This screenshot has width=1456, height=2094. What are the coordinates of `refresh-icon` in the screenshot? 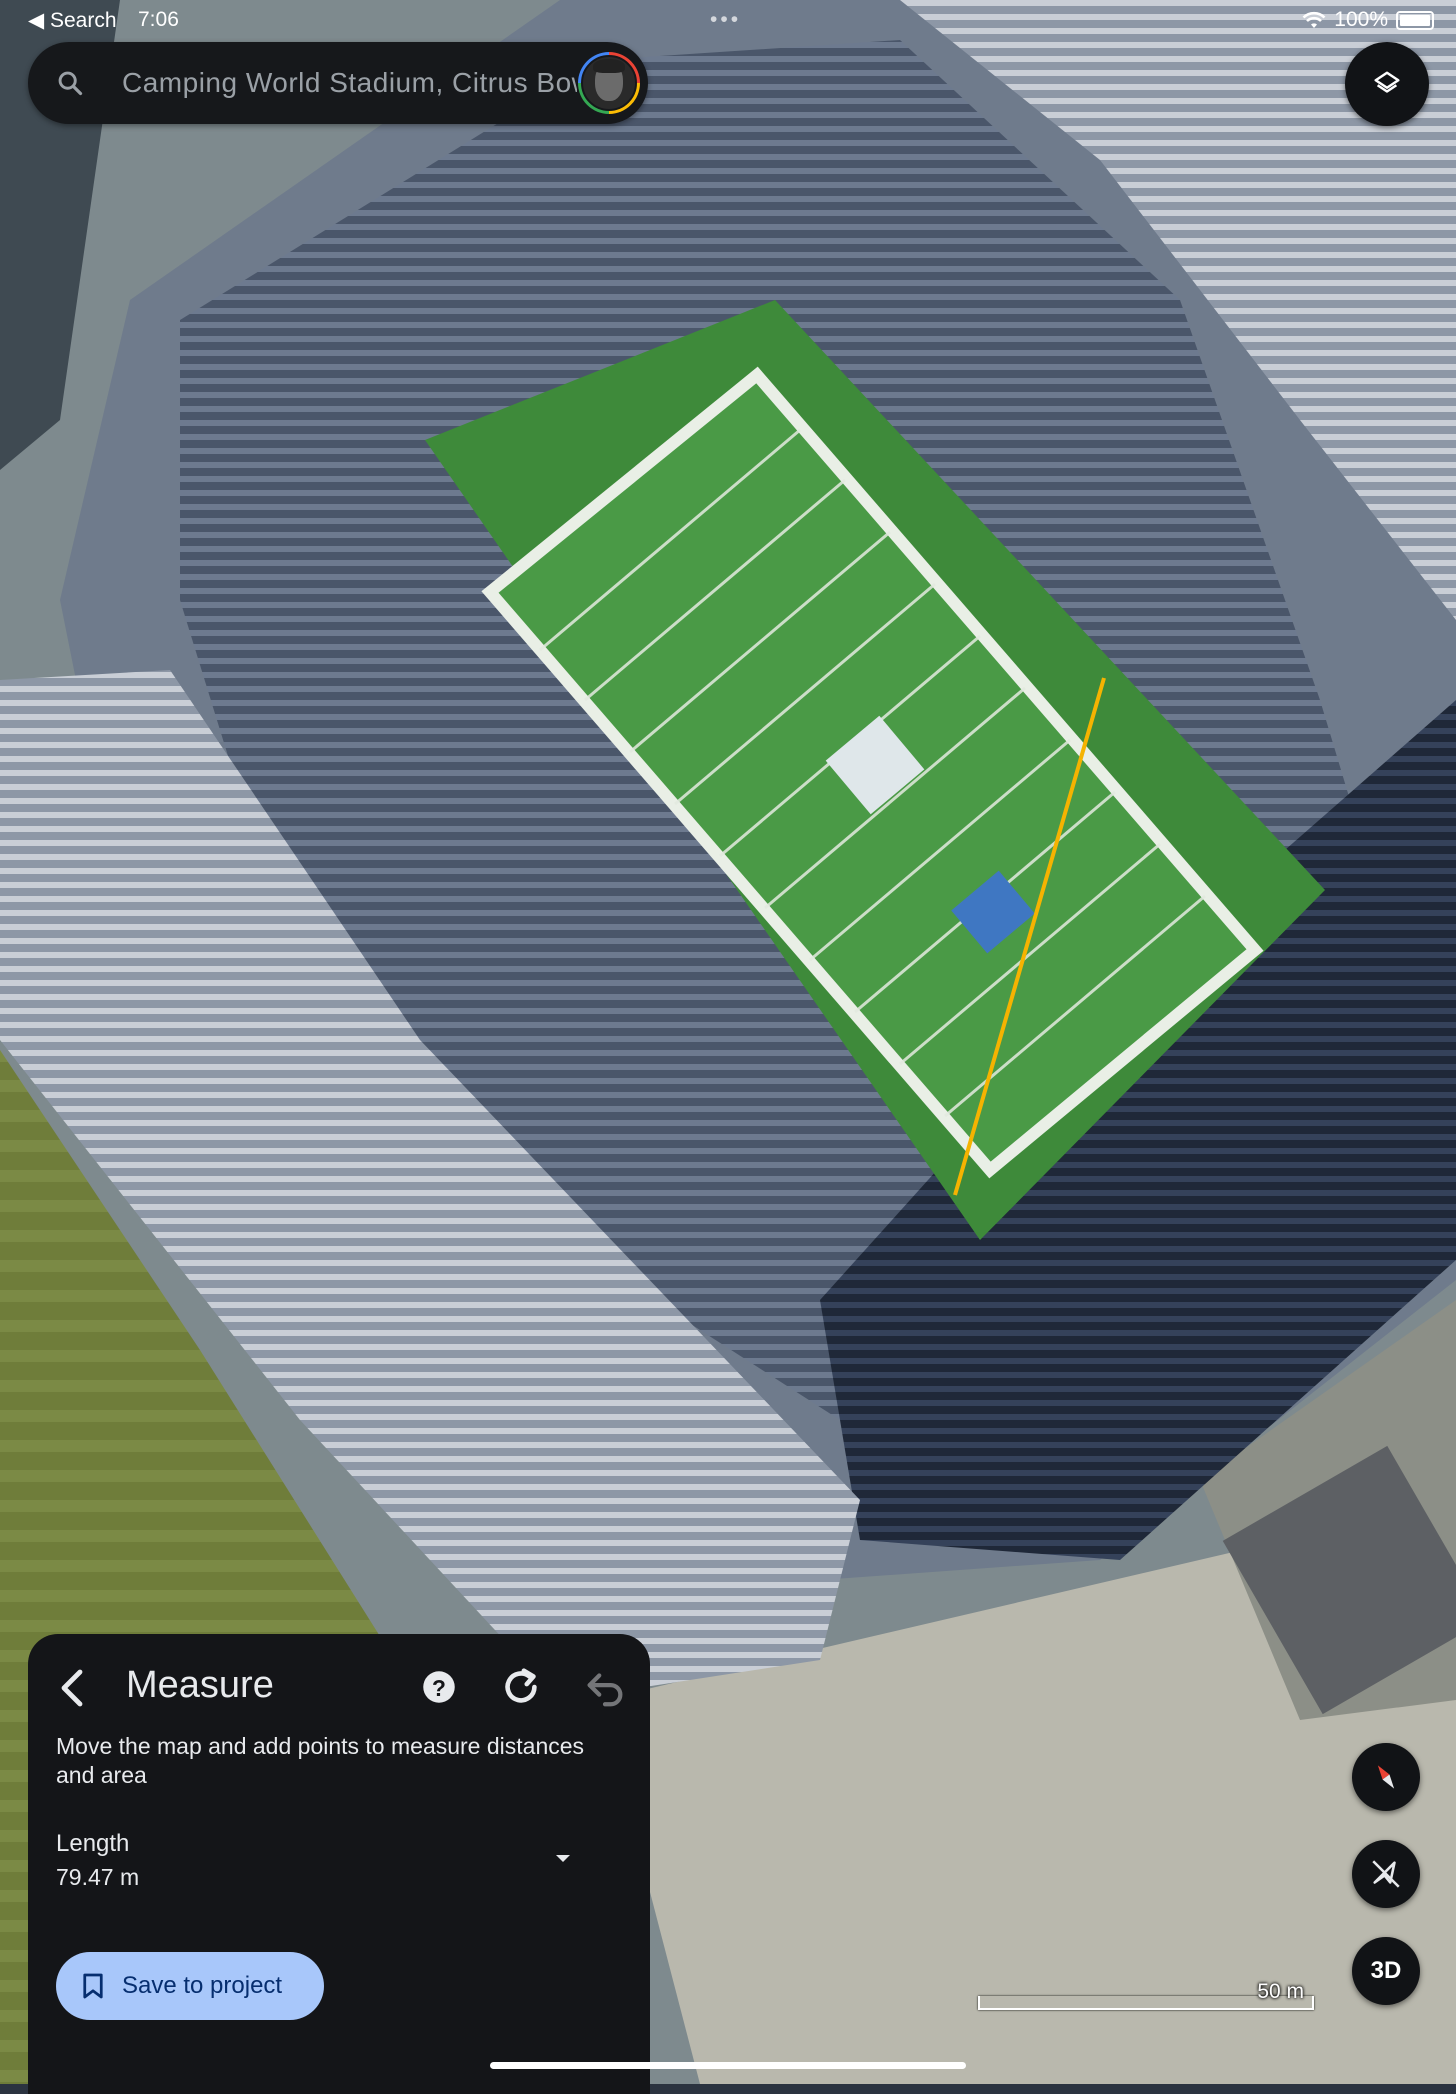 It's located at (521, 1687).